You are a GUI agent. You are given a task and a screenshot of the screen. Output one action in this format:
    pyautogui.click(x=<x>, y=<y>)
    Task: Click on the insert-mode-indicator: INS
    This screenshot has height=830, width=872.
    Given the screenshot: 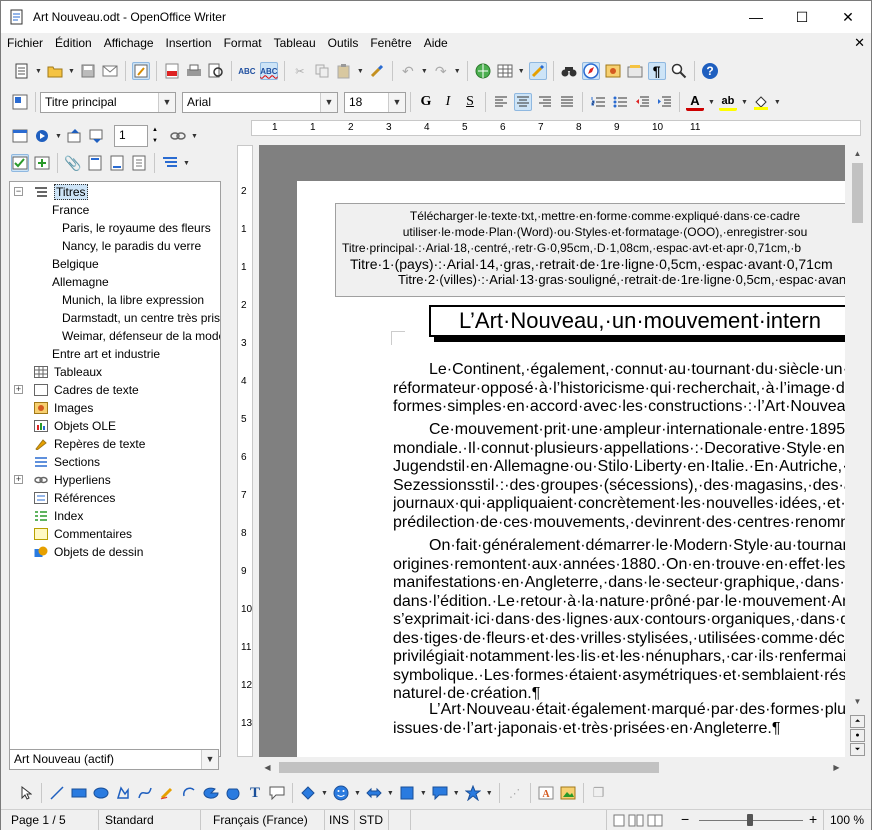 What is the action you would take?
    pyautogui.click(x=340, y=820)
    